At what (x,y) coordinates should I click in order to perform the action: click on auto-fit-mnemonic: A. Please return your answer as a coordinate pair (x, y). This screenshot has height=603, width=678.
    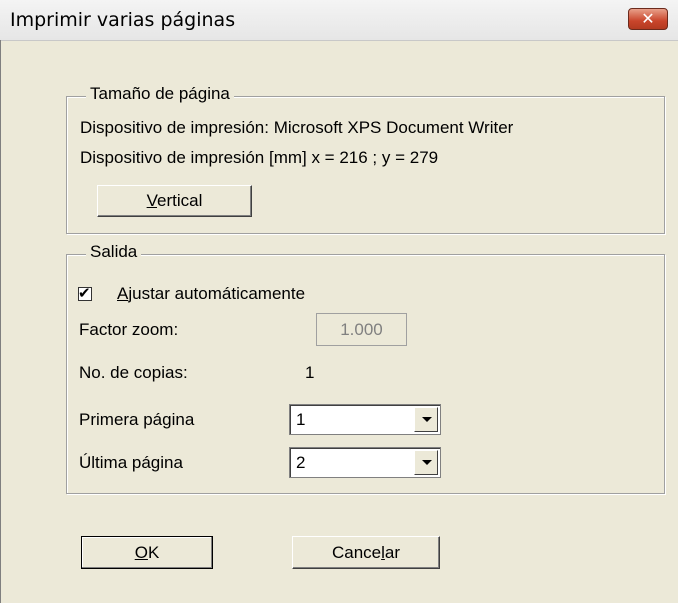
    Looking at the image, I should click on (123, 293).